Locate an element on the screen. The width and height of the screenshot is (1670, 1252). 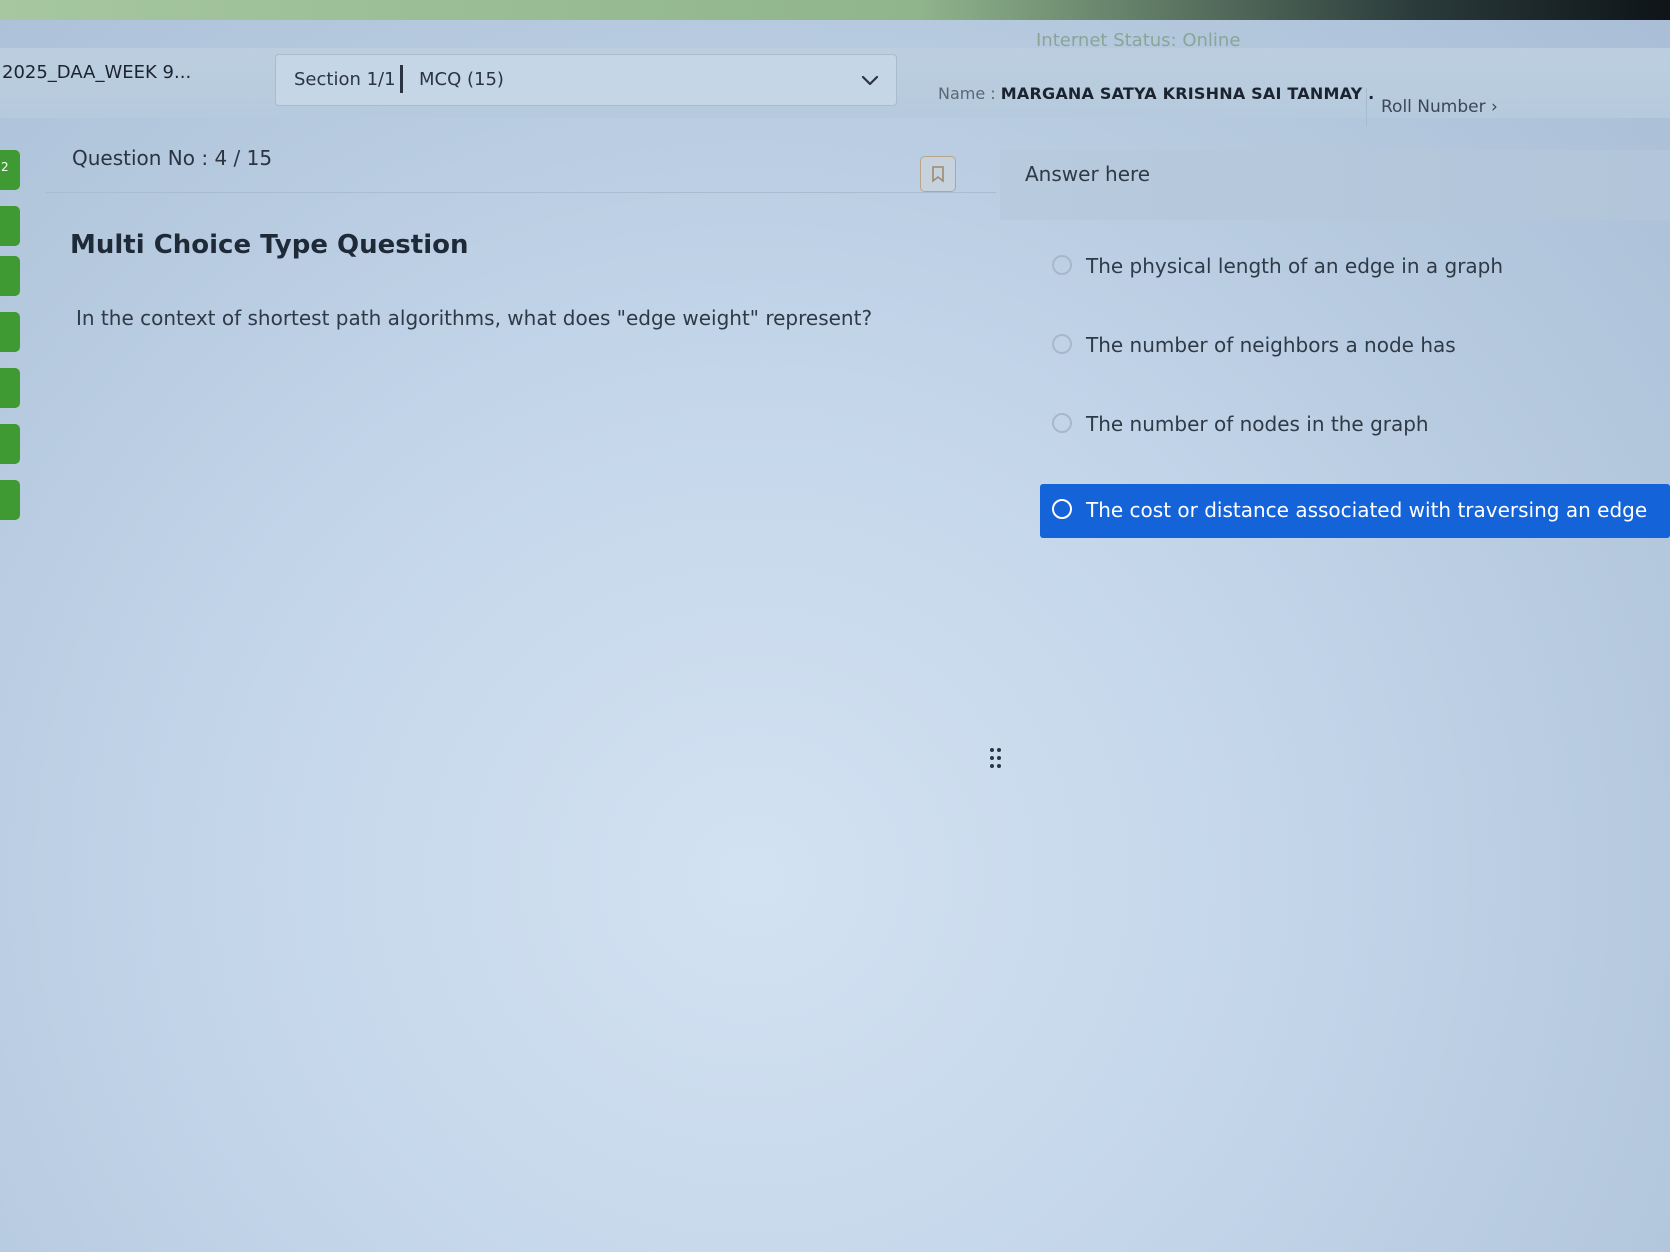
drag-handle-icon is located at coordinates (996, 759).